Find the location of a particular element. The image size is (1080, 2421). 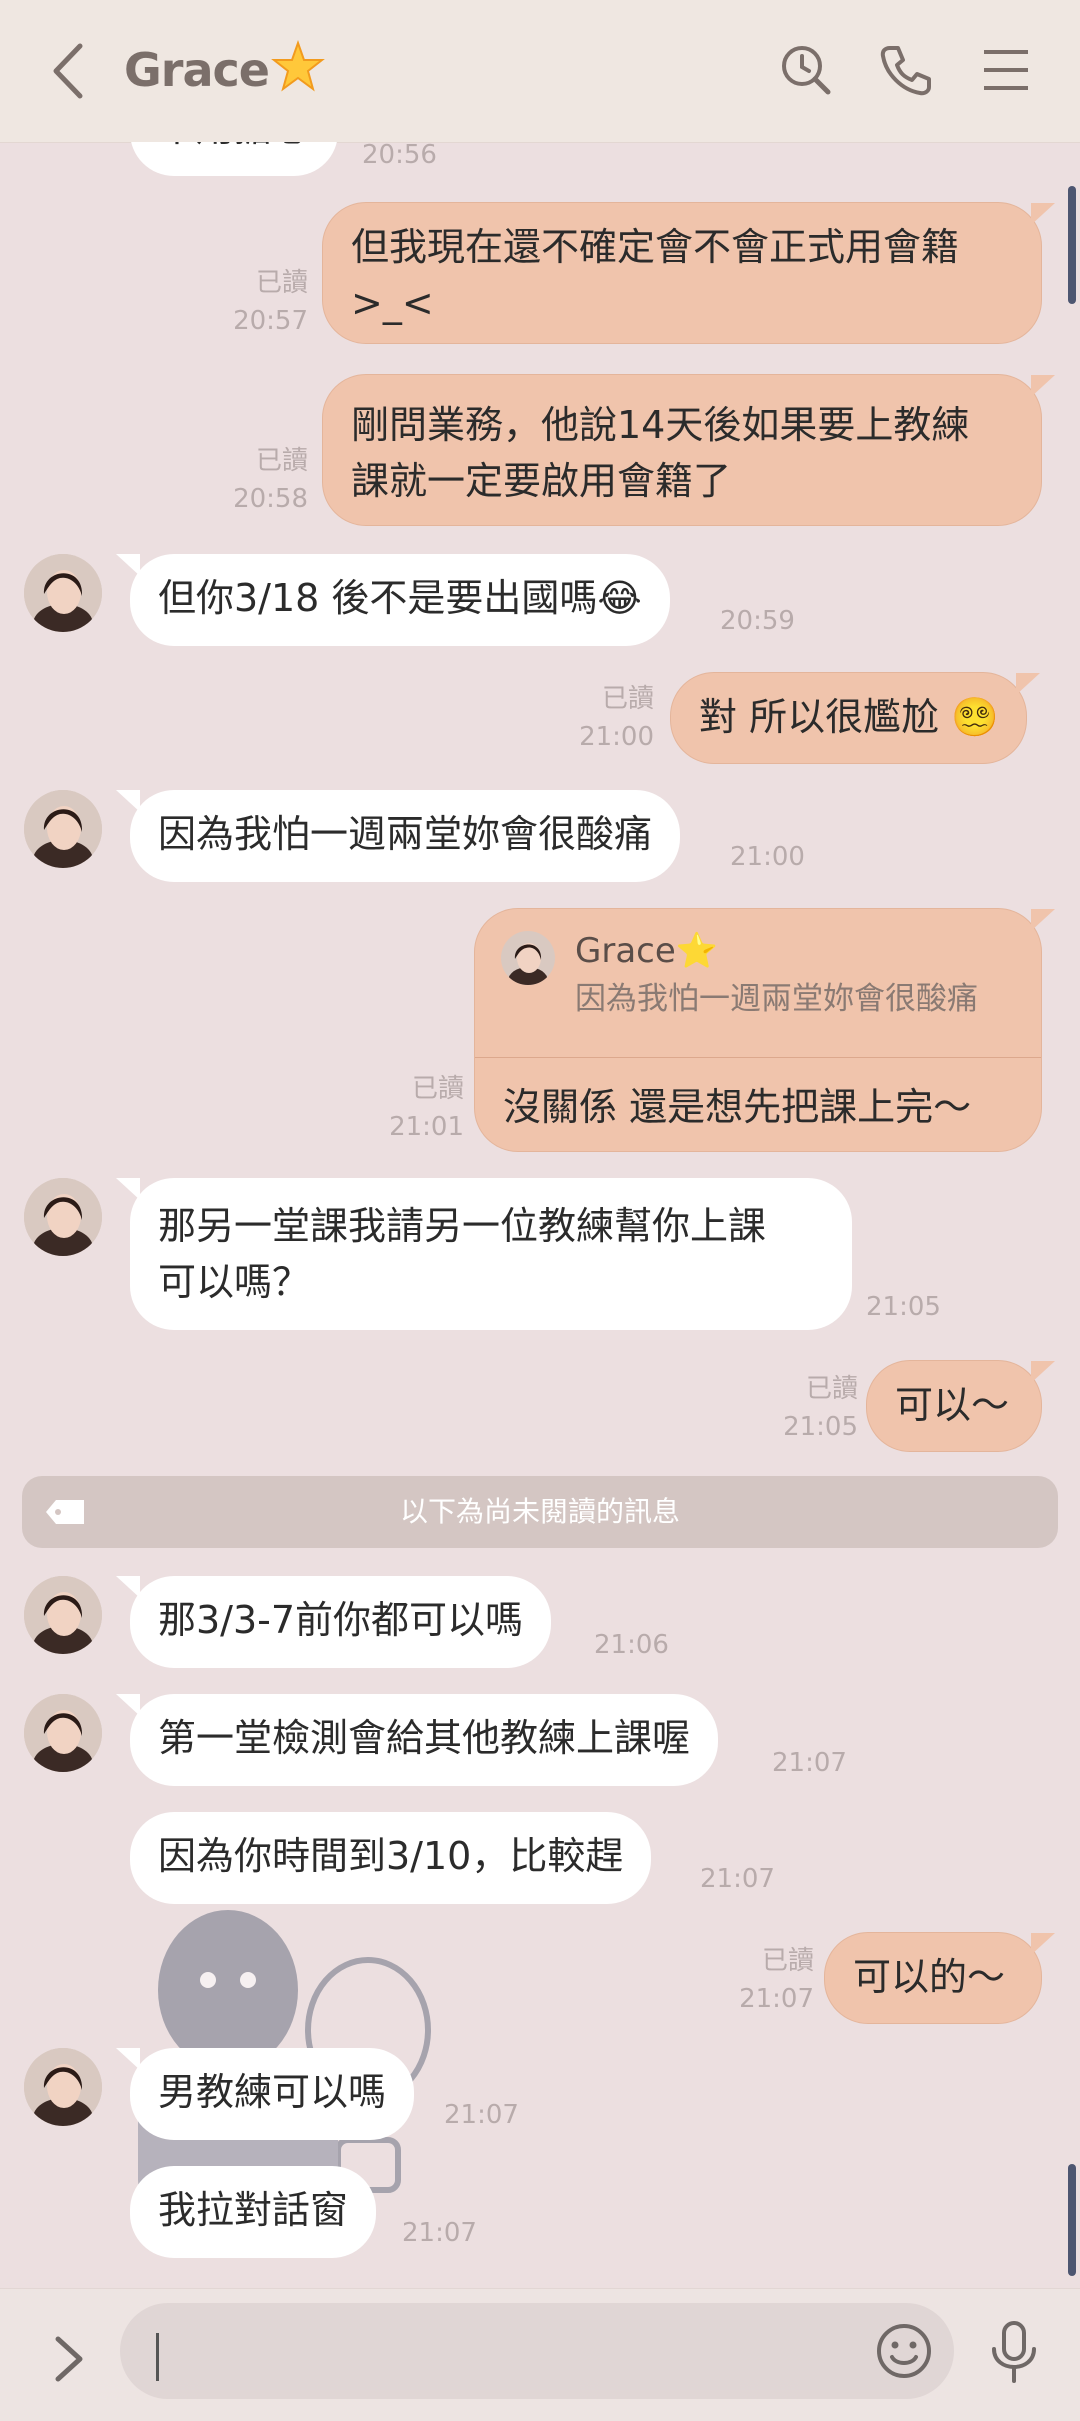

contact-name: Grace is located at coordinates (197, 70).